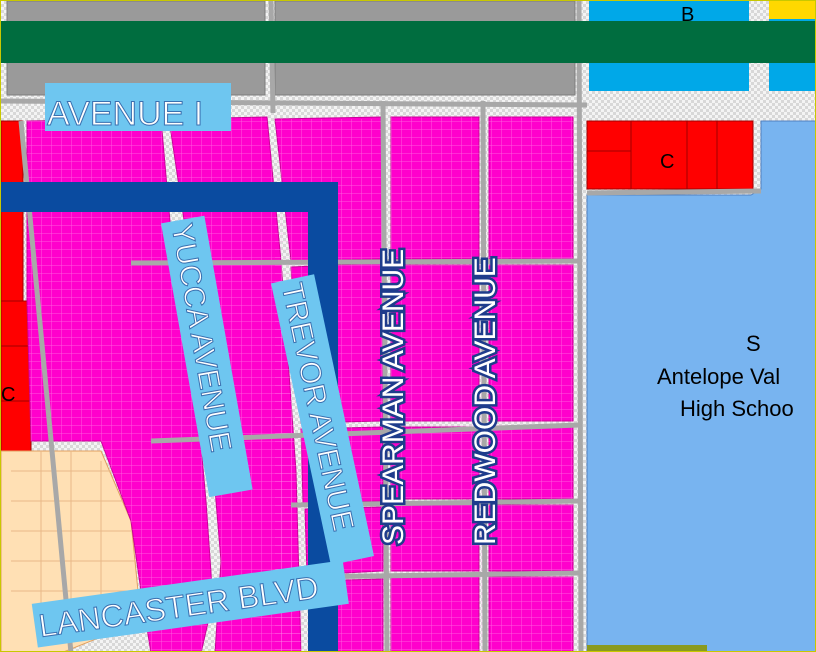  What do you see at coordinates (647, 648) in the screenshot?
I see `bottom-strip-olive` at bounding box center [647, 648].